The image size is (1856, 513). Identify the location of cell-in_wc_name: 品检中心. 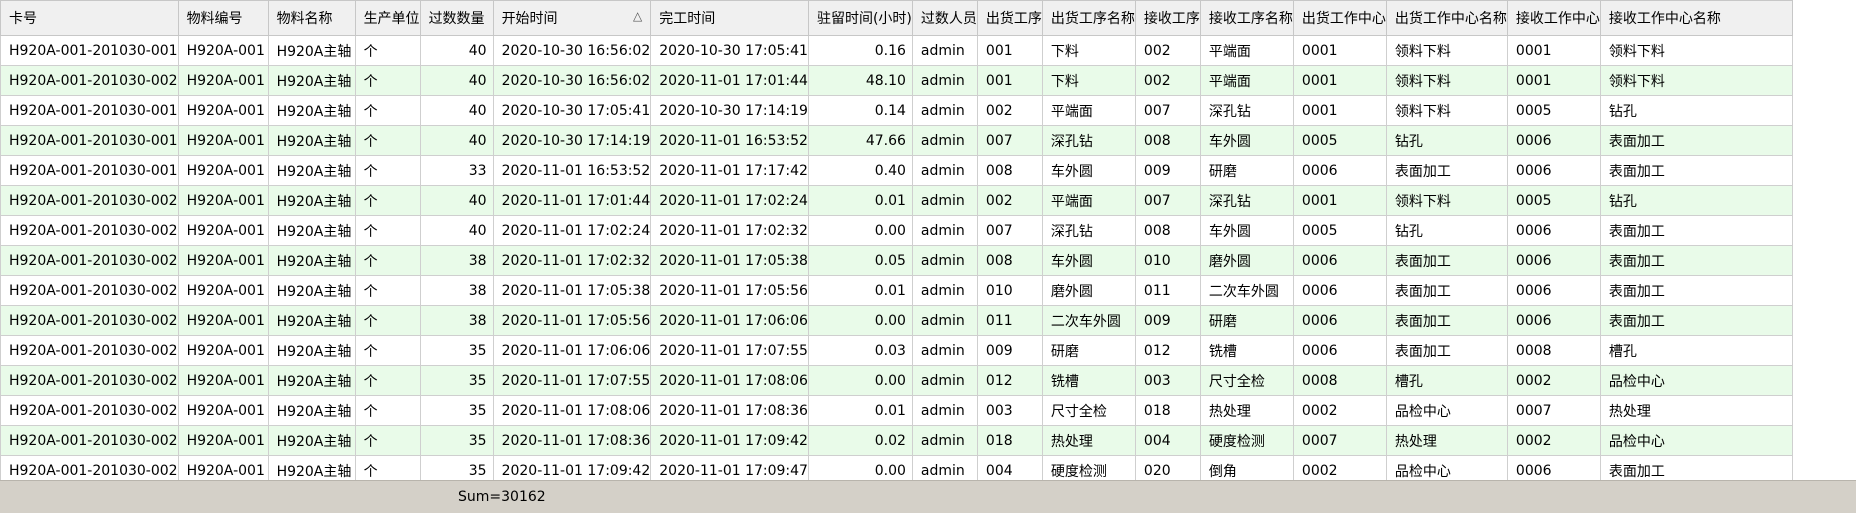
(1696, 380).